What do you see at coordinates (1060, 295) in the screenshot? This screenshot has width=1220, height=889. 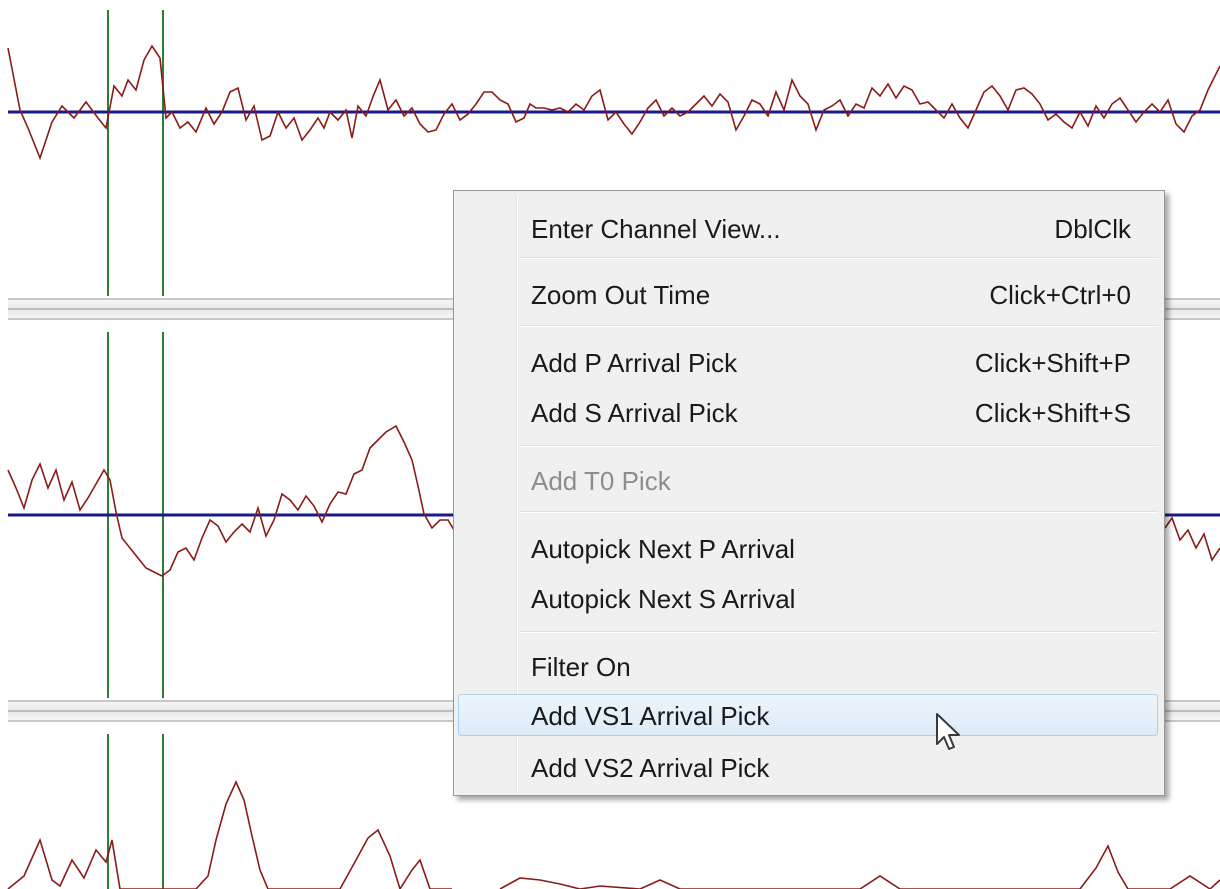 I see `menu-item-shortcut: Click+Ctrl+0` at bounding box center [1060, 295].